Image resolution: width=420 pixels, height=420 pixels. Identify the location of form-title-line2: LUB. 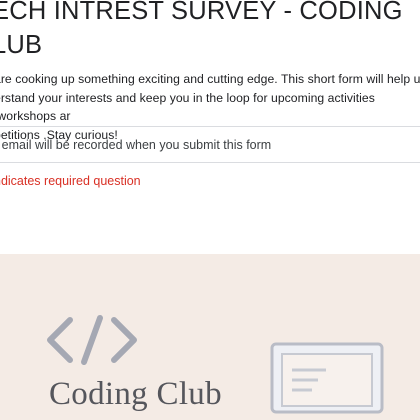
(21, 45).